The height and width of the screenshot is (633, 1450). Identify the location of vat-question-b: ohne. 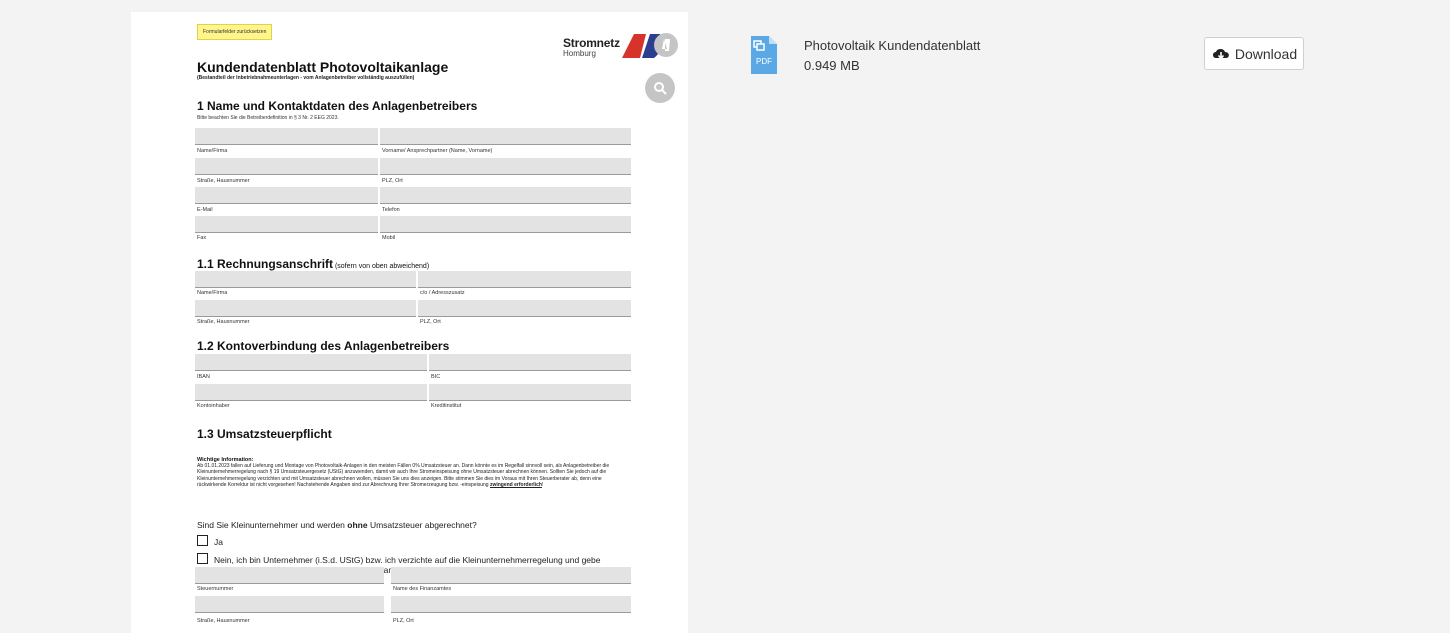
(357, 525).